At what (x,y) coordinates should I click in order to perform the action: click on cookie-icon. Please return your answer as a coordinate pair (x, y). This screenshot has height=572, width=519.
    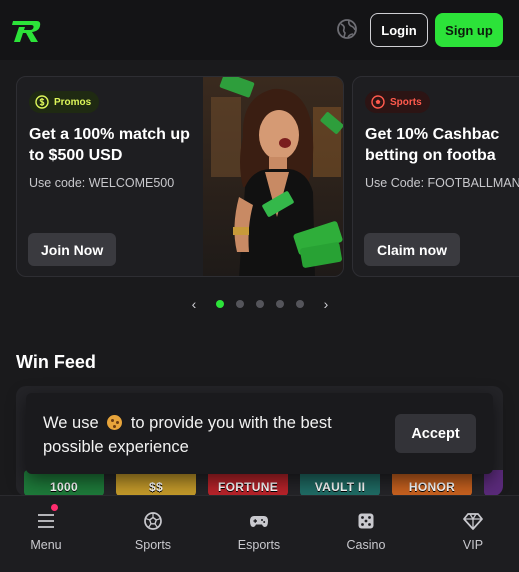
    Looking at the image, I should click on (115, 422).